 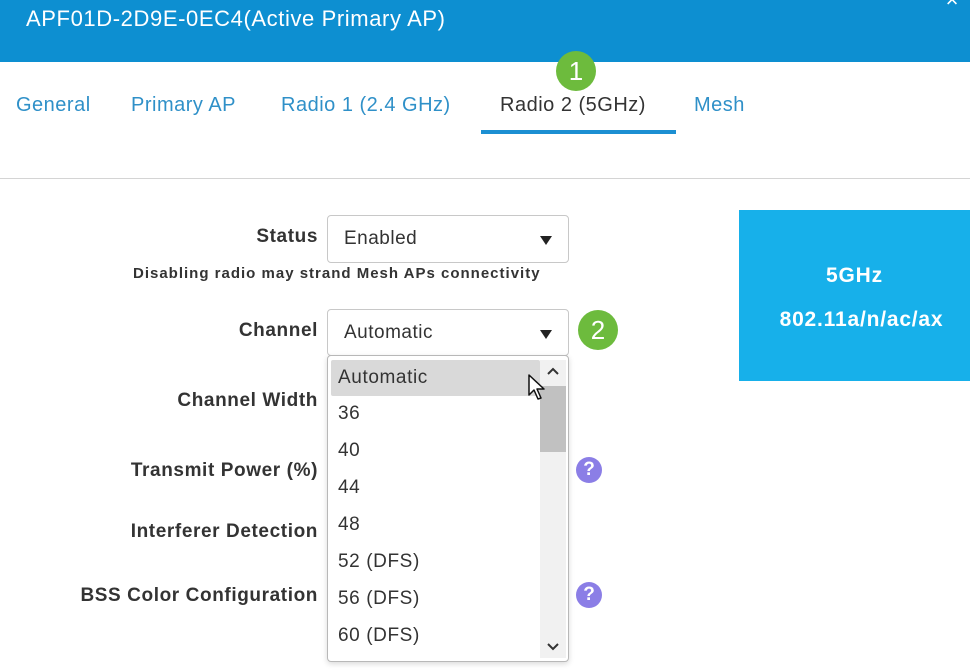 I want to click on scroll-down-button, so click(x=553, y=647).